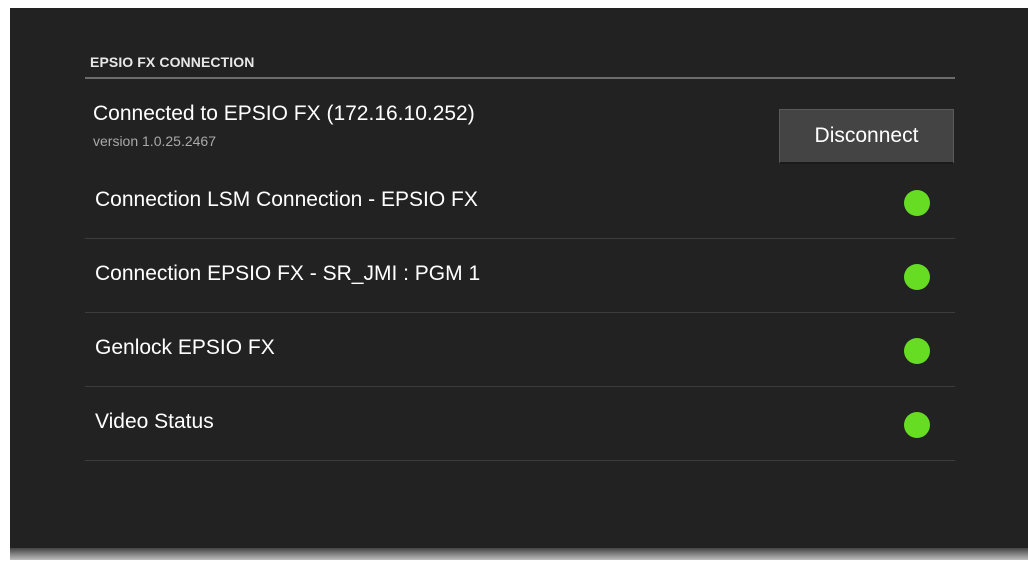 The width and height of the screenshot is (1028, 568). Describe the element at coordinates (520, 202) in the screenshot. I see `status-row-lsm-connection: Connection LSM Connection - EPSIO FX` at that location.